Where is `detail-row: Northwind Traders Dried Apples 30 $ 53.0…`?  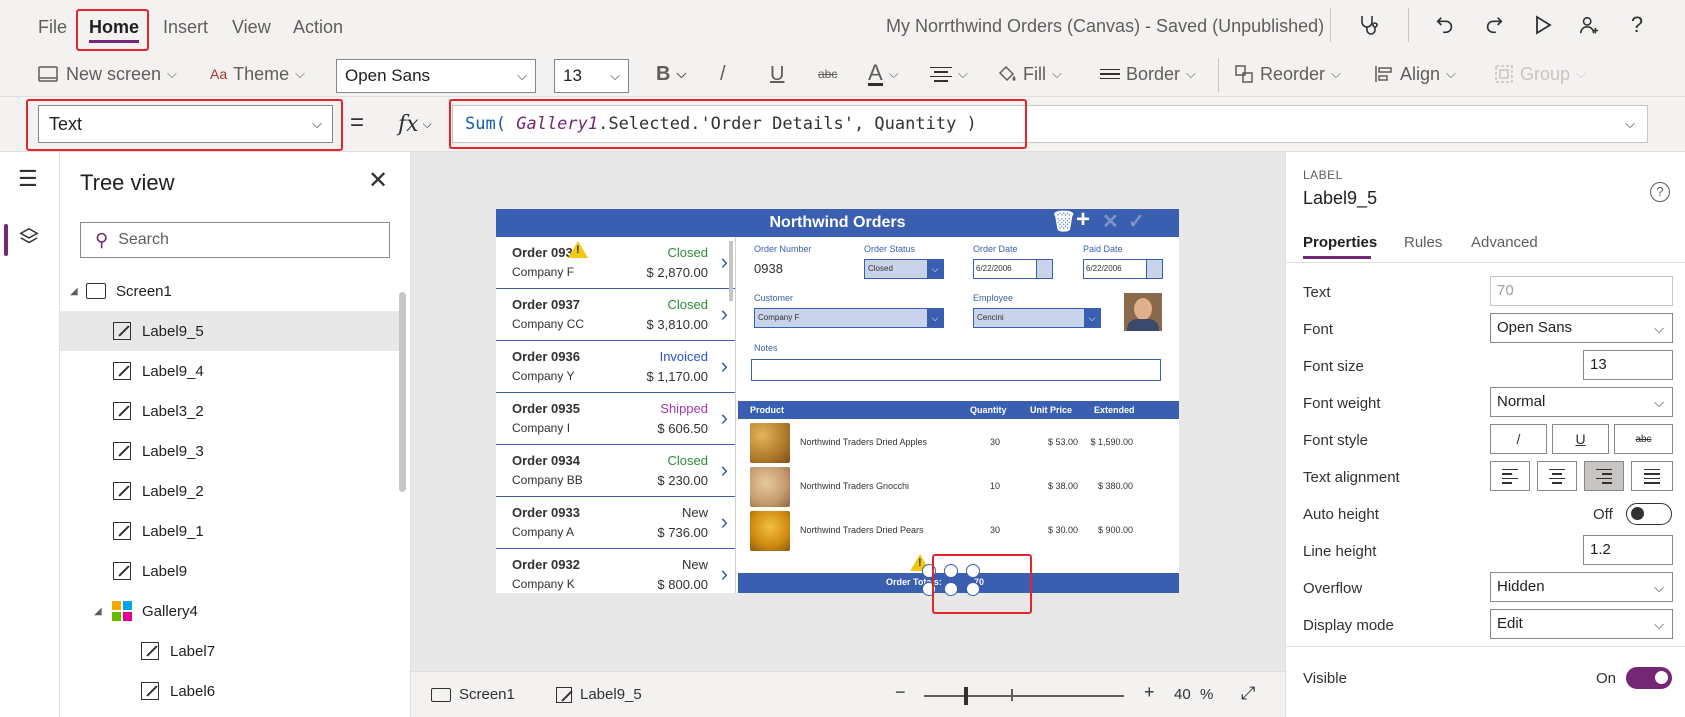
detail-row: Northwind Traders Dried Apples 30 $ 53.0… is located at coordinates (958, 443).